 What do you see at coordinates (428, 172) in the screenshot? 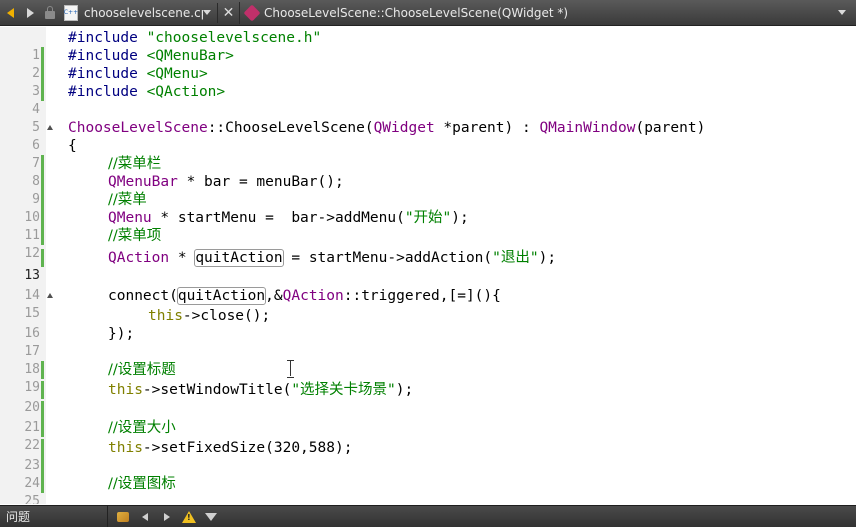
I see `code-line: 8 //菜单栏` at bounding box center [428, 172].